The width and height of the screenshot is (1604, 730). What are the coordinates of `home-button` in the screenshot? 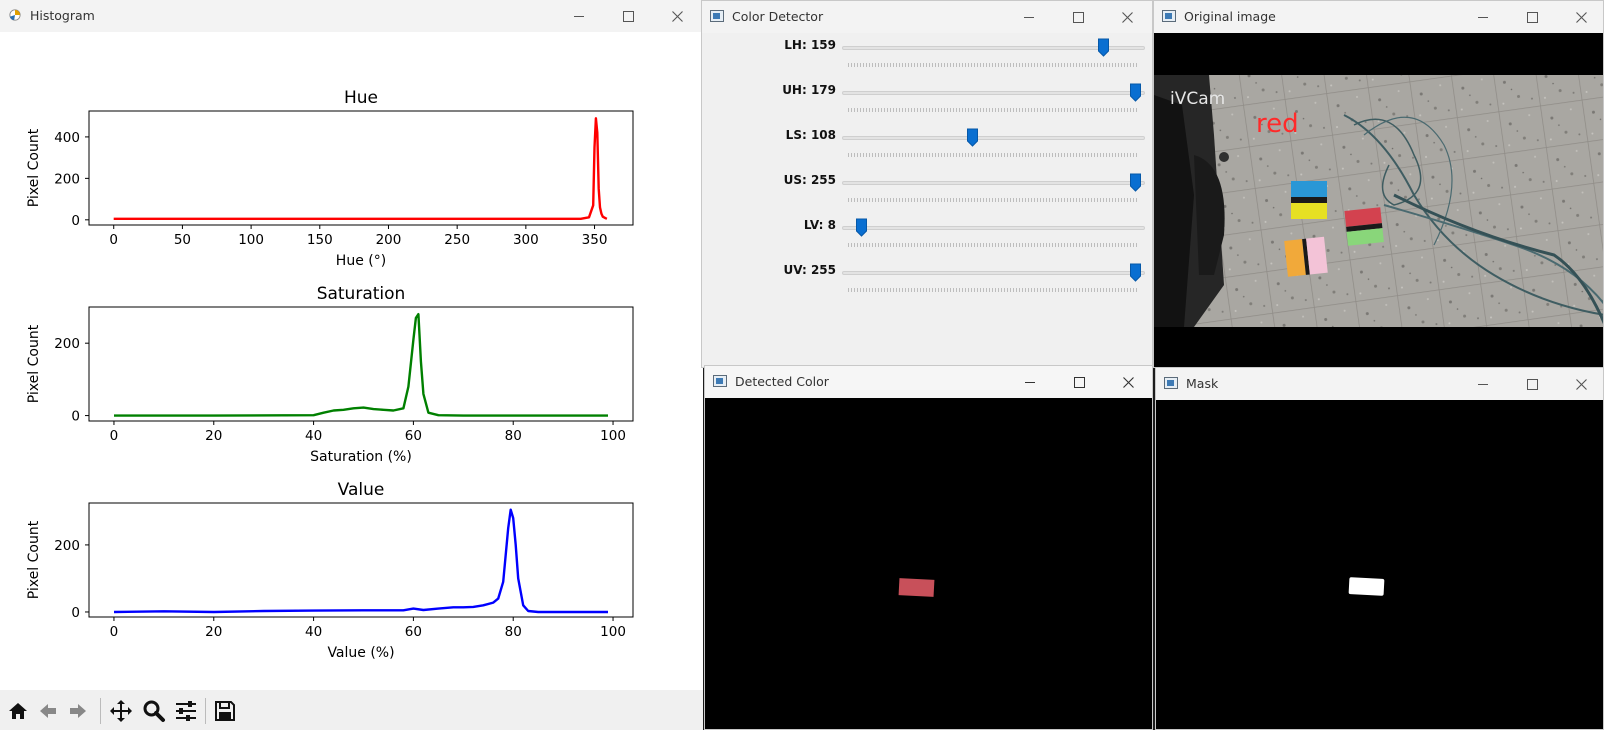 It's located at (18, 711).